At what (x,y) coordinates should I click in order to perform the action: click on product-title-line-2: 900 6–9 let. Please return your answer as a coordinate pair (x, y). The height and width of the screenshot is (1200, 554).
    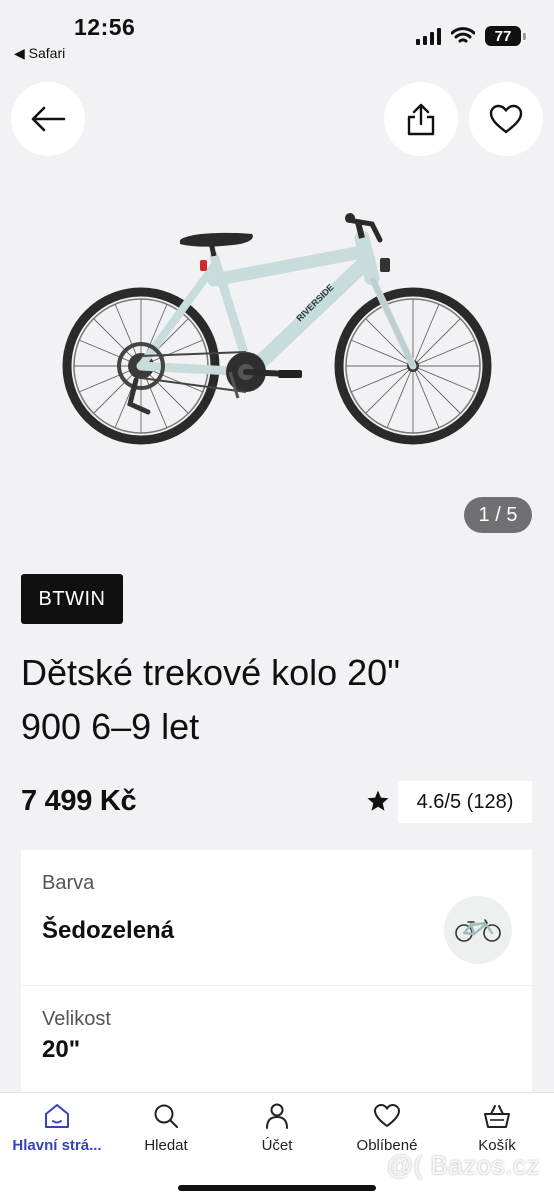
    Looking at the image, I should click on (110, 726).